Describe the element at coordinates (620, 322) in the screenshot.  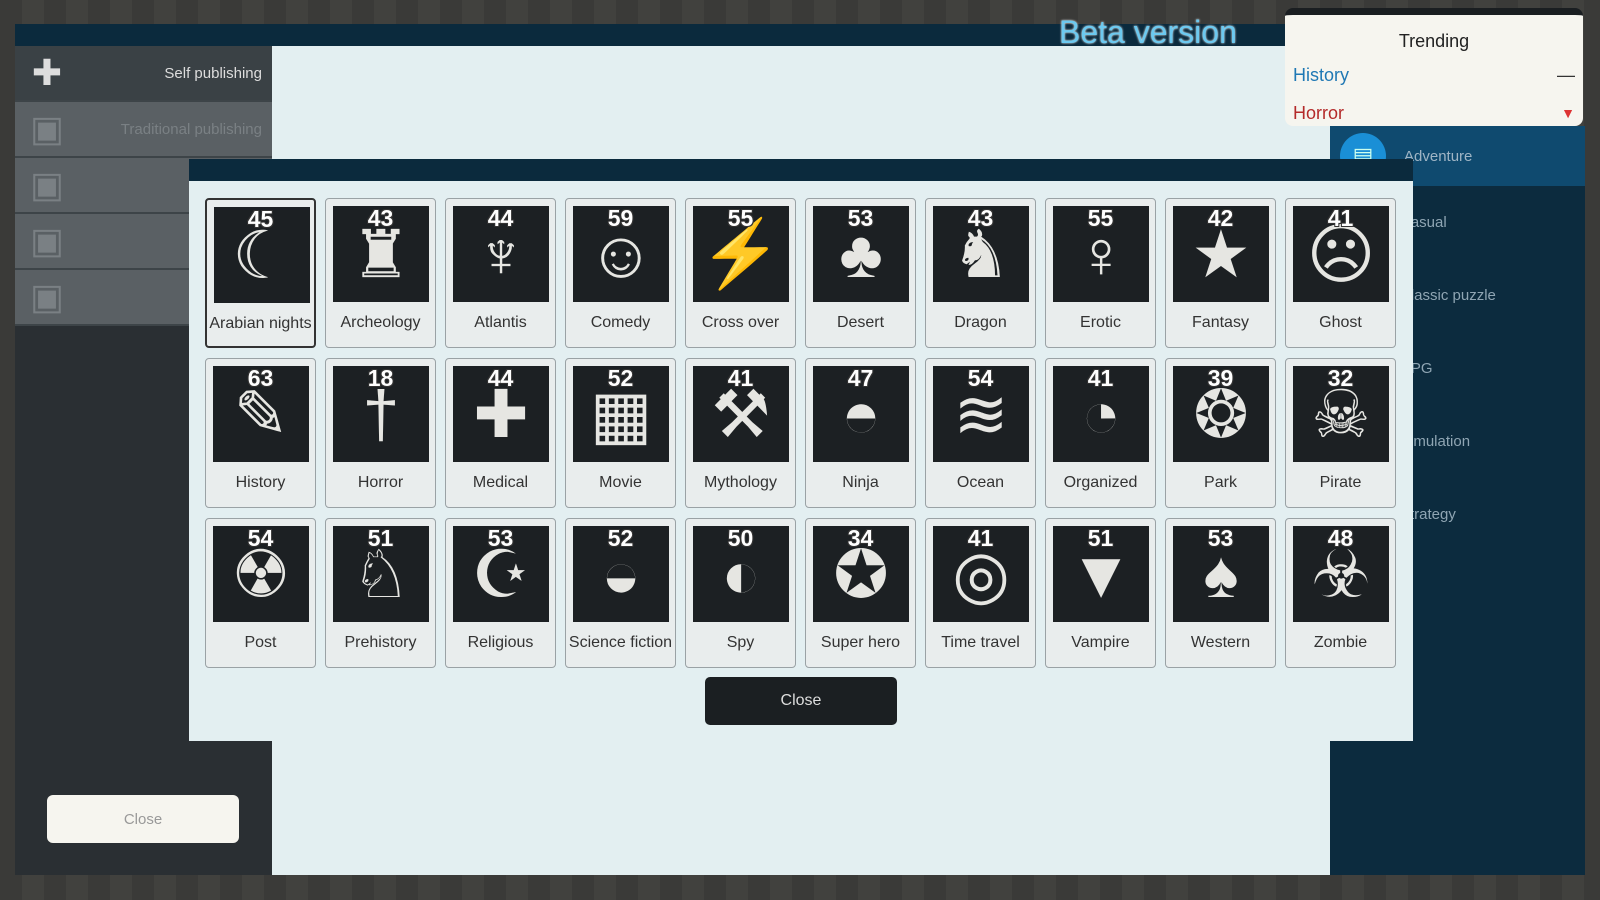
I see `genre-label: Comedy` at that location.